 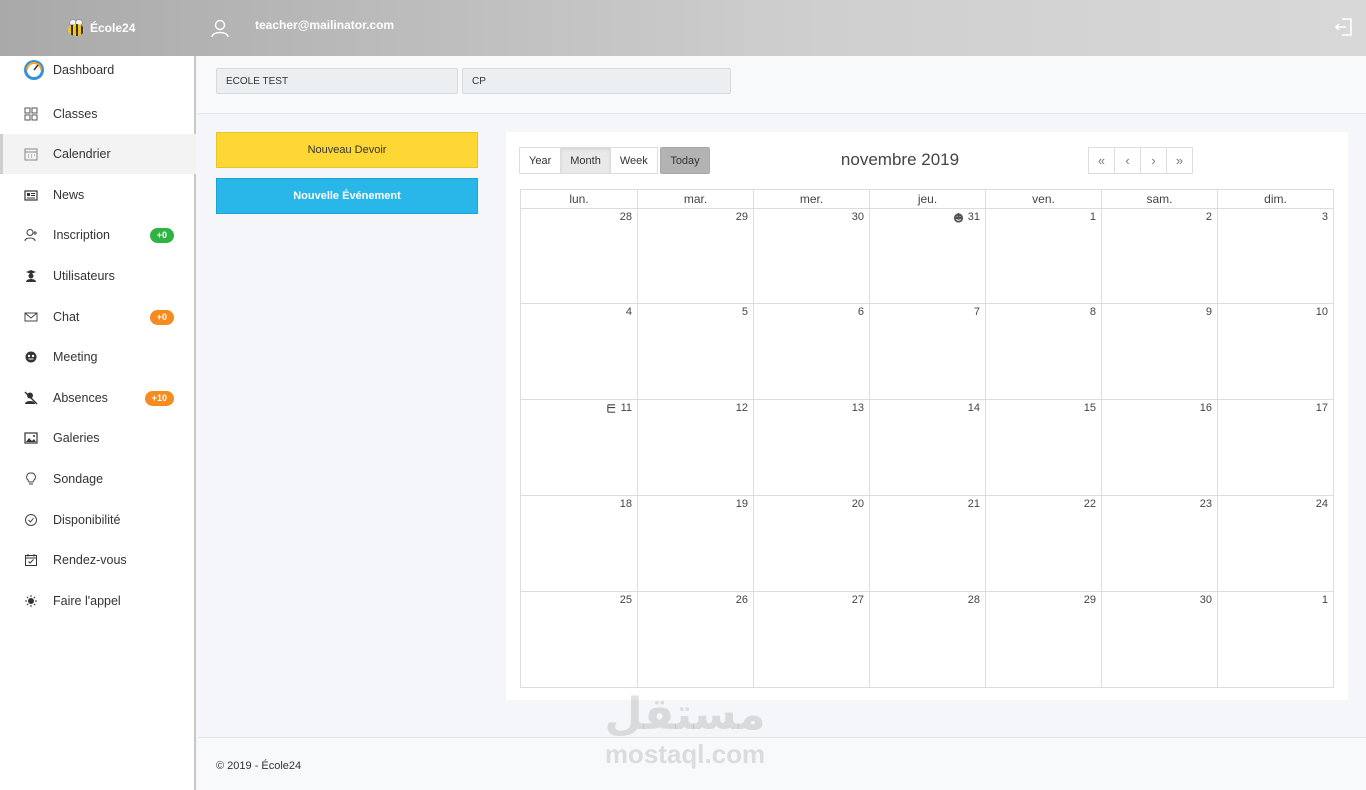 What do you see at coordinates (76, 28) in the screenshot?
I see `bee-logo-icon` at bounding box center [76, 28].